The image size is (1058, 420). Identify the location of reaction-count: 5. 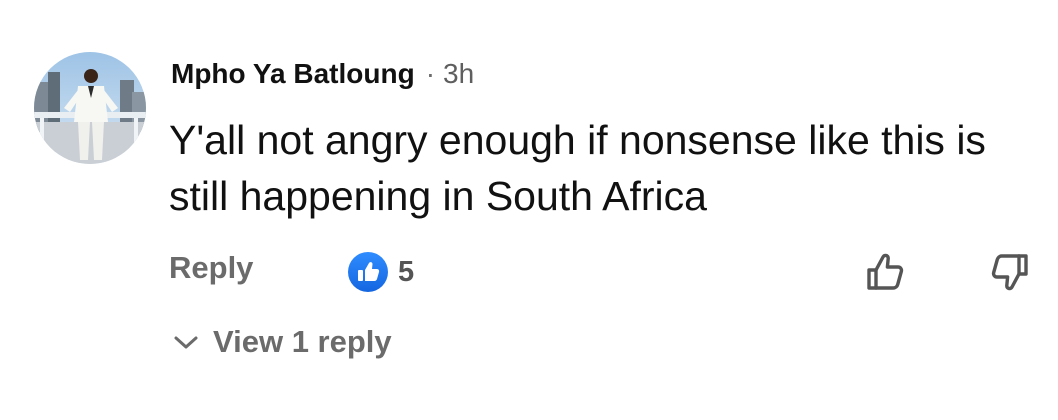
(406, 271).